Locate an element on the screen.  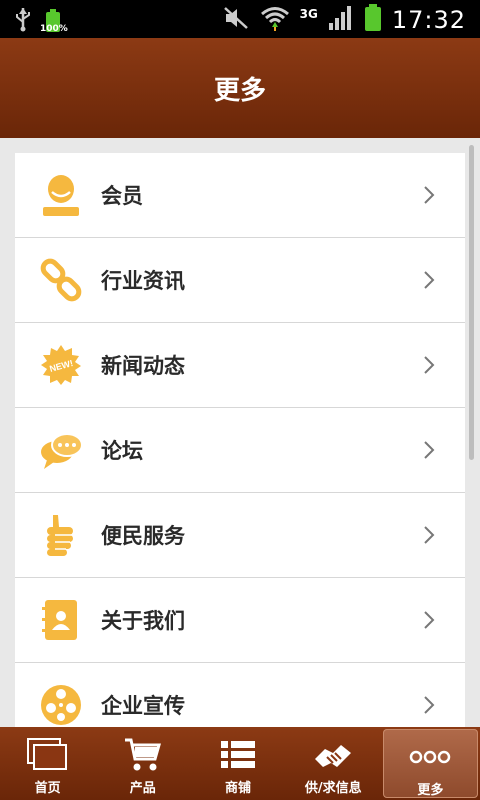
menu-item-label: 企业宣传 is located at coordinates (143, 706).